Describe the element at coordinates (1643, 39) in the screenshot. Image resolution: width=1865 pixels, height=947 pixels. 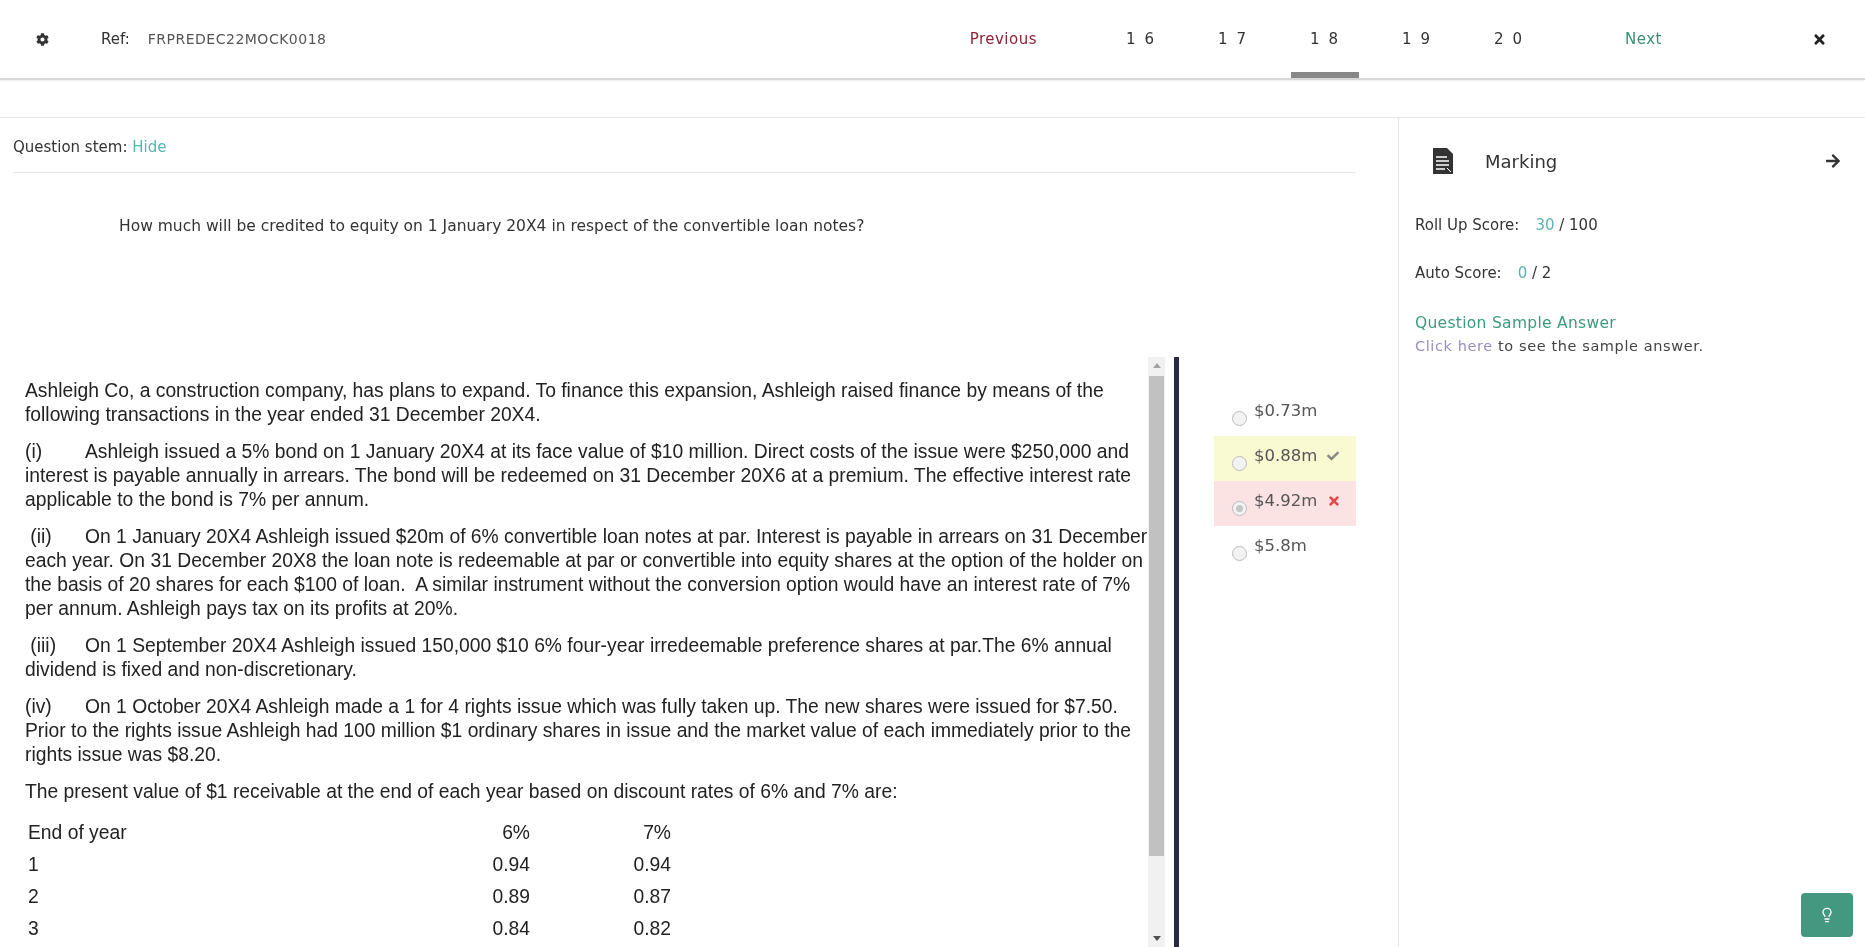
I see `next-link: Next` at that location.